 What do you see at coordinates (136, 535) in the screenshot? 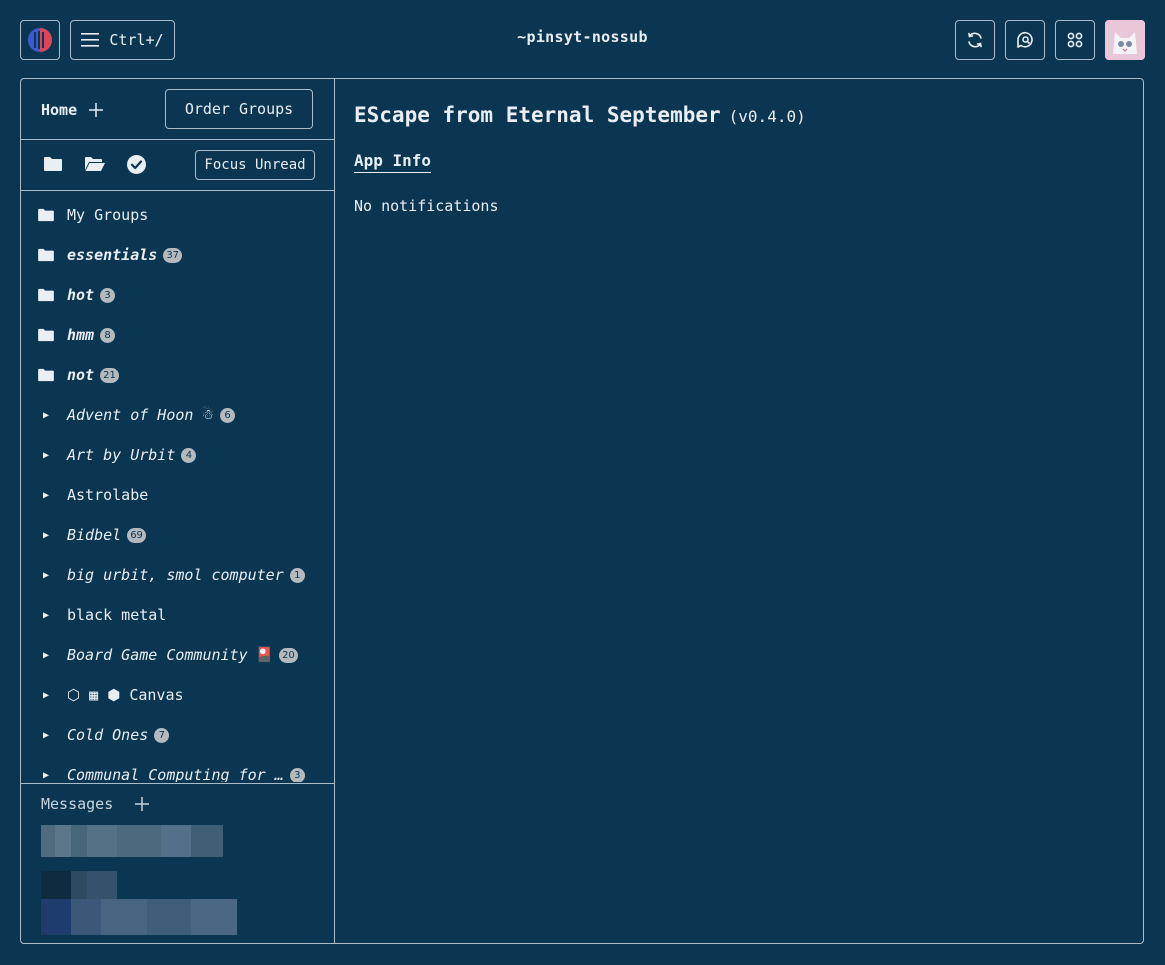
I see `unread-count-badge: 69` at bounding box center [136, 535].